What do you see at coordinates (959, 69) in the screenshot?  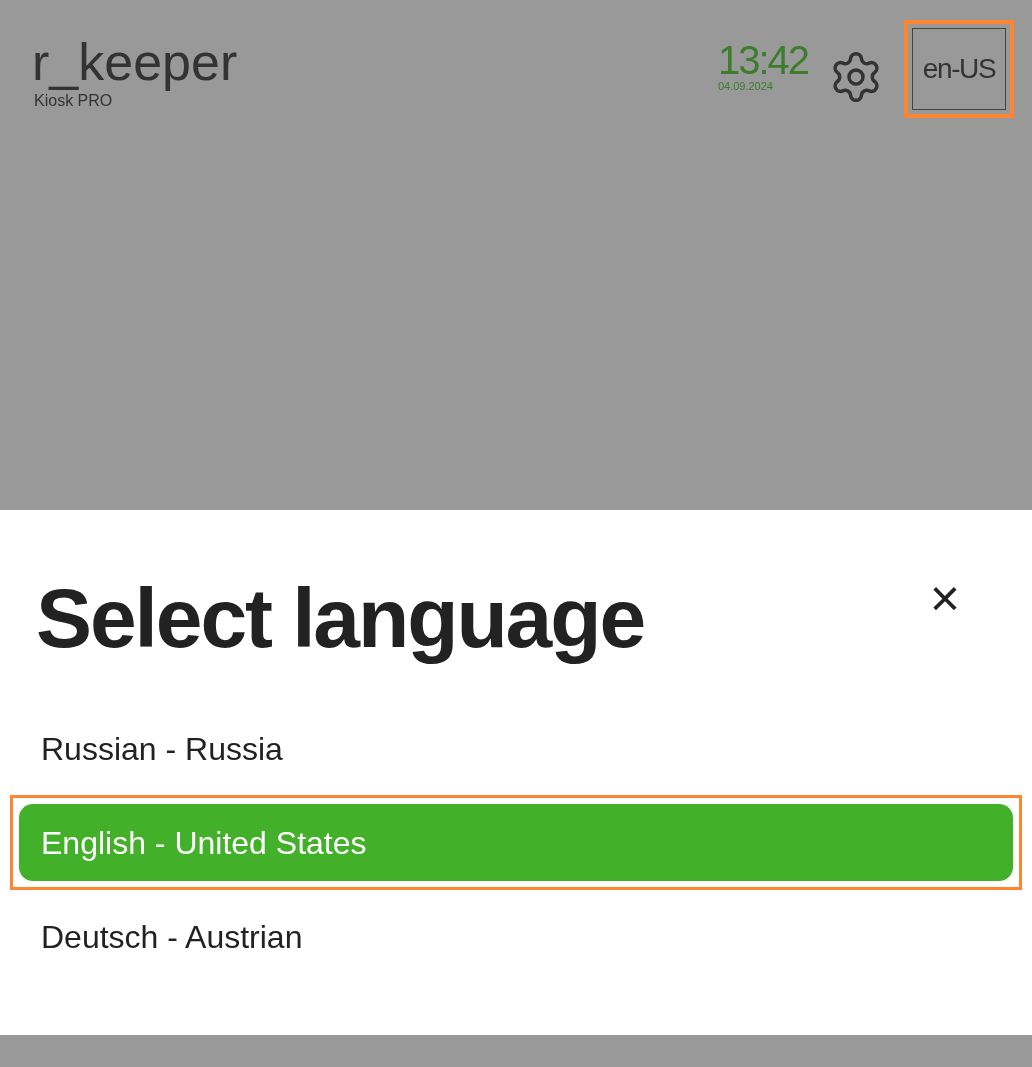 I see `language-button: en-US` at bounding box center [959, 69].